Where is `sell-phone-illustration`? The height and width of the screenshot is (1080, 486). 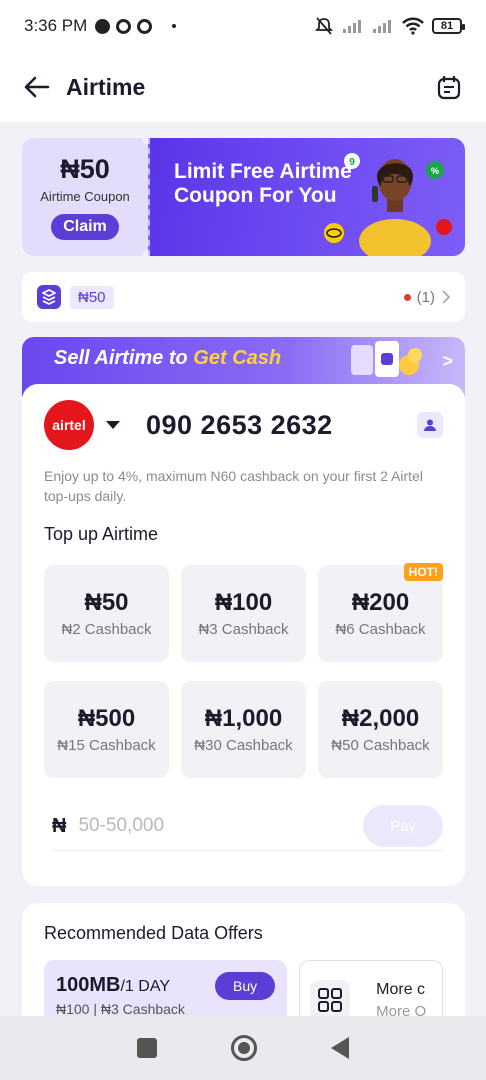 sell-phone-illustration is located at coordinates (386, 359).